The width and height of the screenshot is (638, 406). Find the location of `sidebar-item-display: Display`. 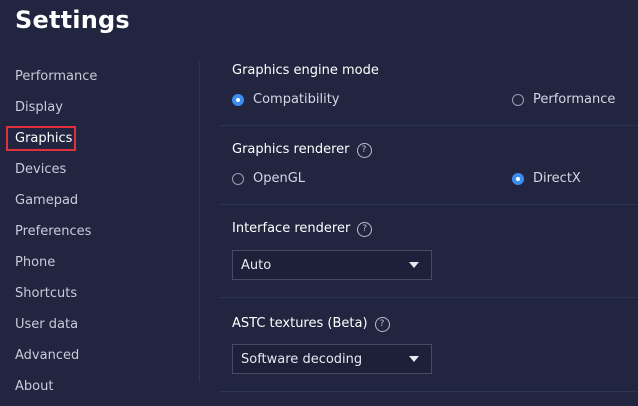

sidebar-item-display: Display is located at coordinates (39, 107).